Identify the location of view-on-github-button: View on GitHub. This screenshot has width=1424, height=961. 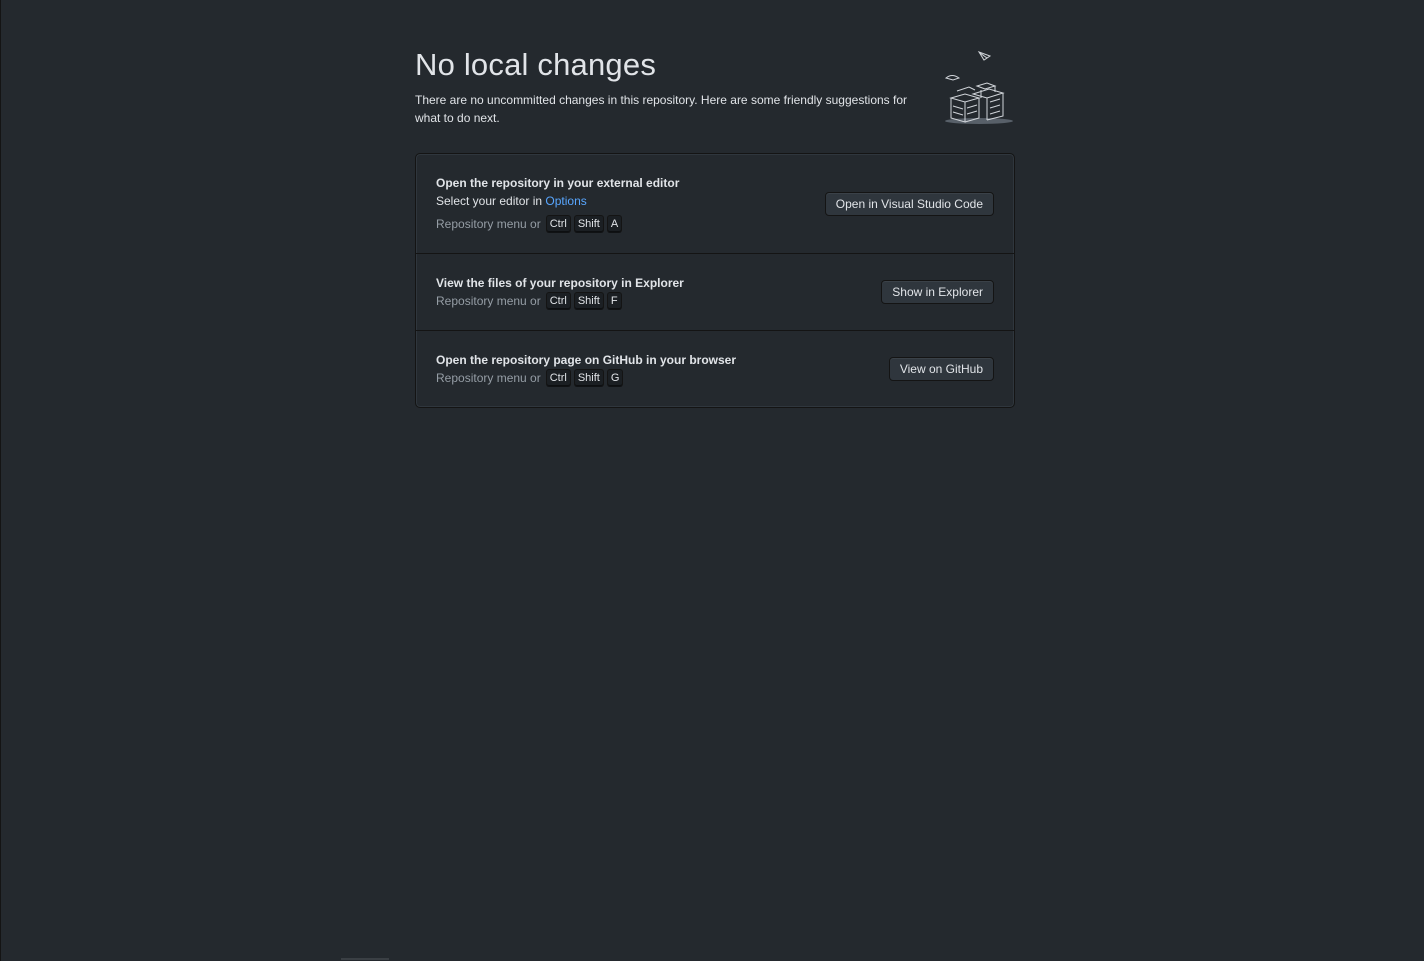
(941, 369).